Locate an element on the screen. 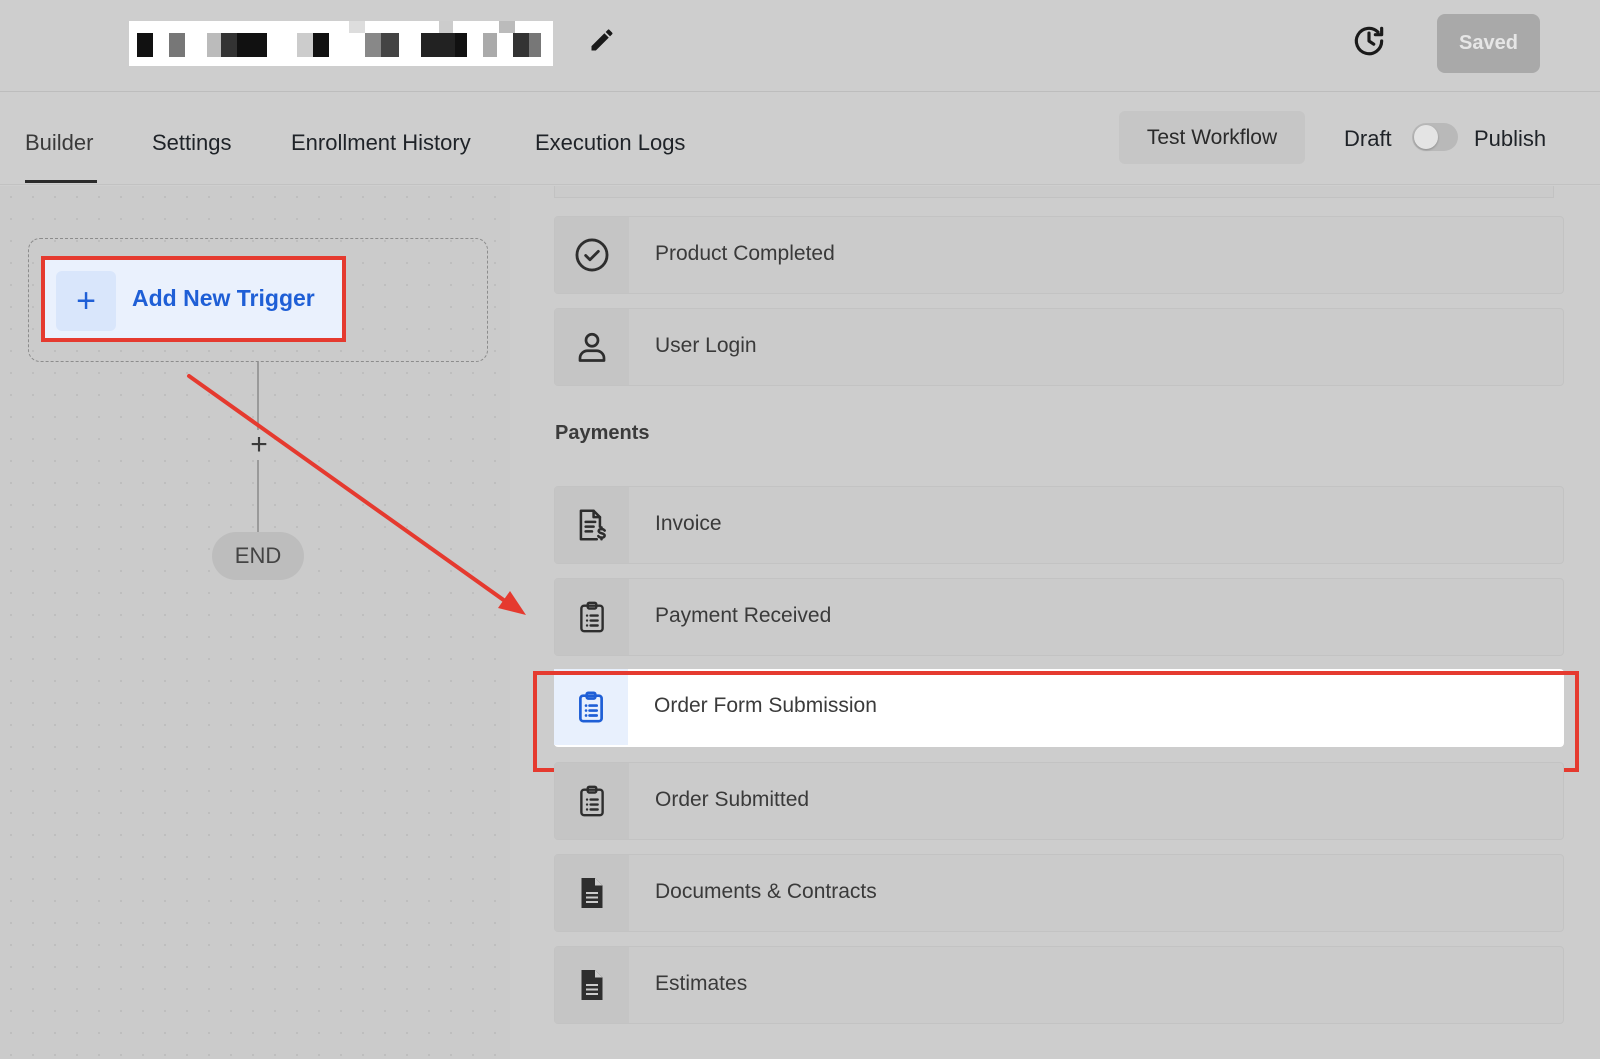 The image size is (1600, 1059). test-workflow-button: Test Workflow is located at coordinates (1212, 137).